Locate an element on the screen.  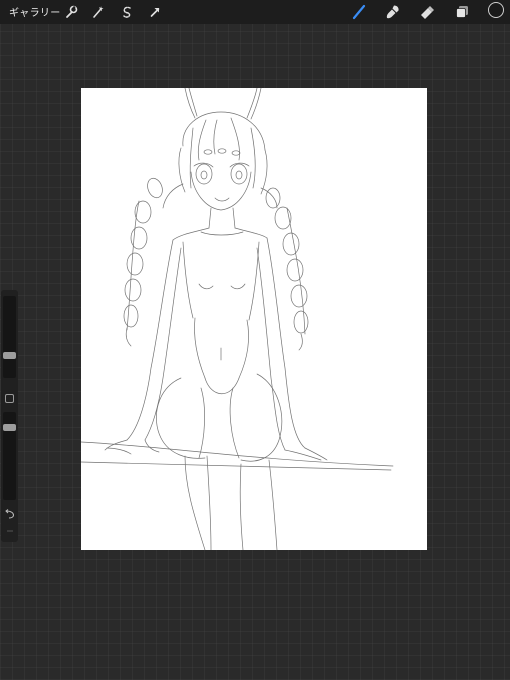
transform-arrow-icon is located at coordinates (155, 12).